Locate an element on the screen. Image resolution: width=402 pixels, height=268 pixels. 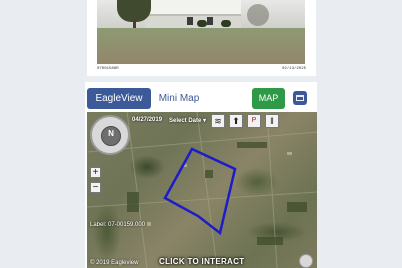
tab-eagleview: EagleView is located at coordinates (119, 98).